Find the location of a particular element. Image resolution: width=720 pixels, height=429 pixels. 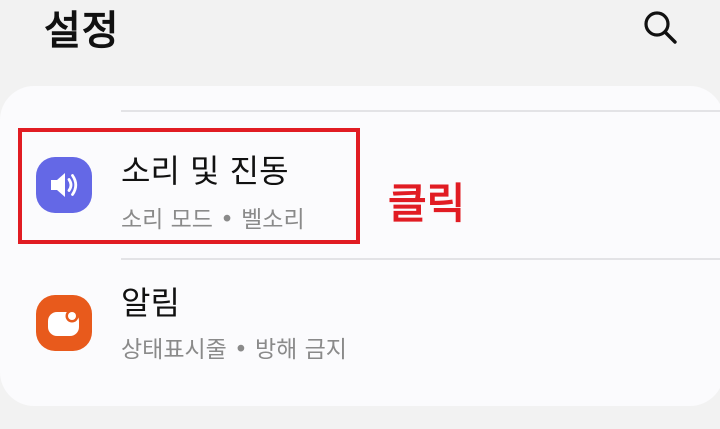

click-annotation-label: 클릭 is located at coordinates (427, 203).